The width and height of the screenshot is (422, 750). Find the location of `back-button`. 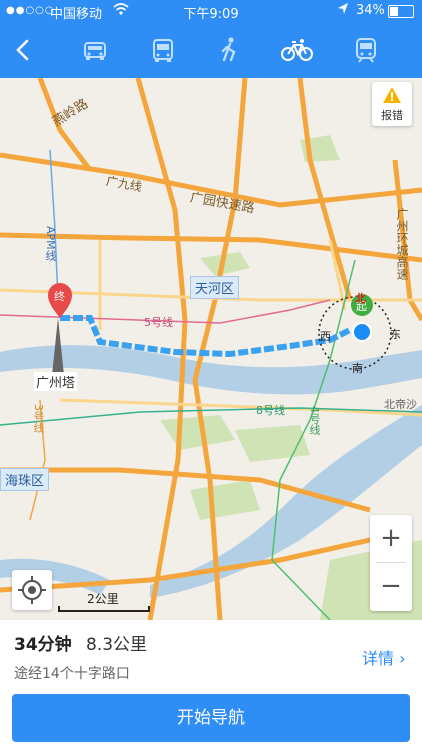

back-button is located at coordinates (24, 50).